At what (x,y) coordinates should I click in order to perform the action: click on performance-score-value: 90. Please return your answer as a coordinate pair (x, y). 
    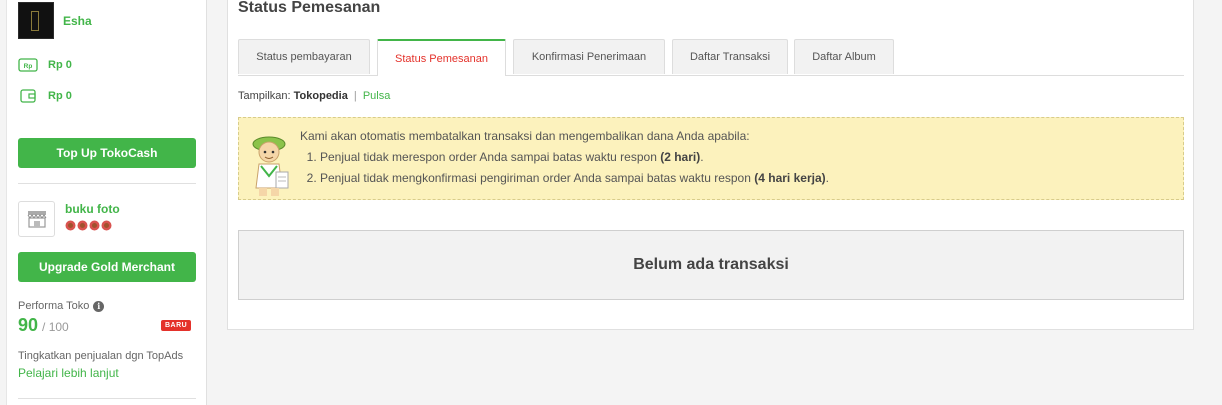
    Looking at the image, I should click on (28, 325).